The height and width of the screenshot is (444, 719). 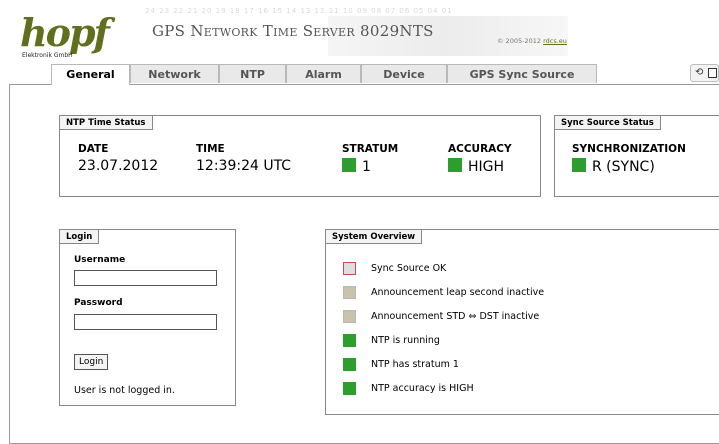 What do you see at coordinates (145, 278) in the screenshot?
I see `username-input` at bounding box center [145, 278].